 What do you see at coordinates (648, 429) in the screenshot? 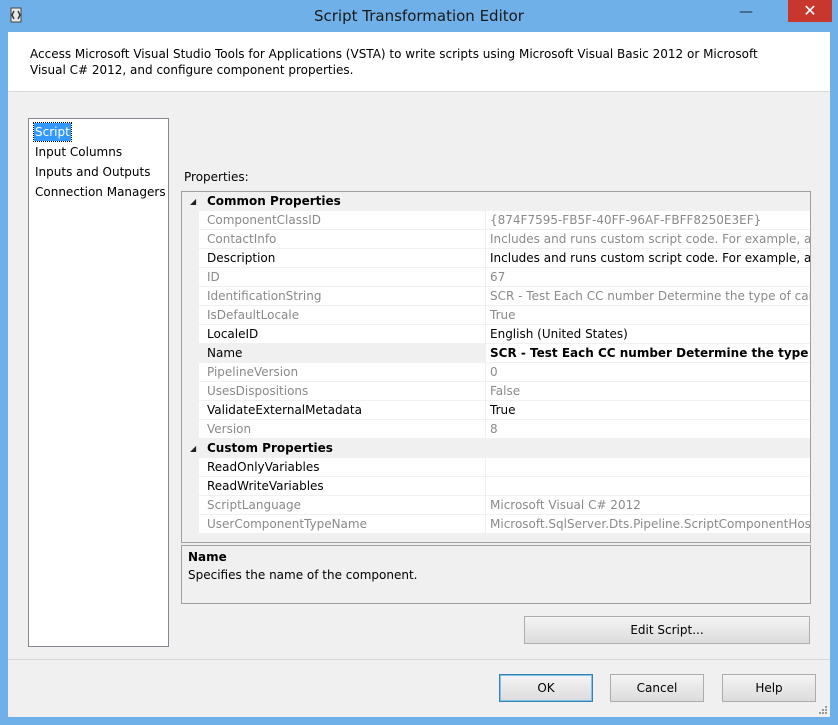
I see `property-value: 8` at bounding box center [648, 429].